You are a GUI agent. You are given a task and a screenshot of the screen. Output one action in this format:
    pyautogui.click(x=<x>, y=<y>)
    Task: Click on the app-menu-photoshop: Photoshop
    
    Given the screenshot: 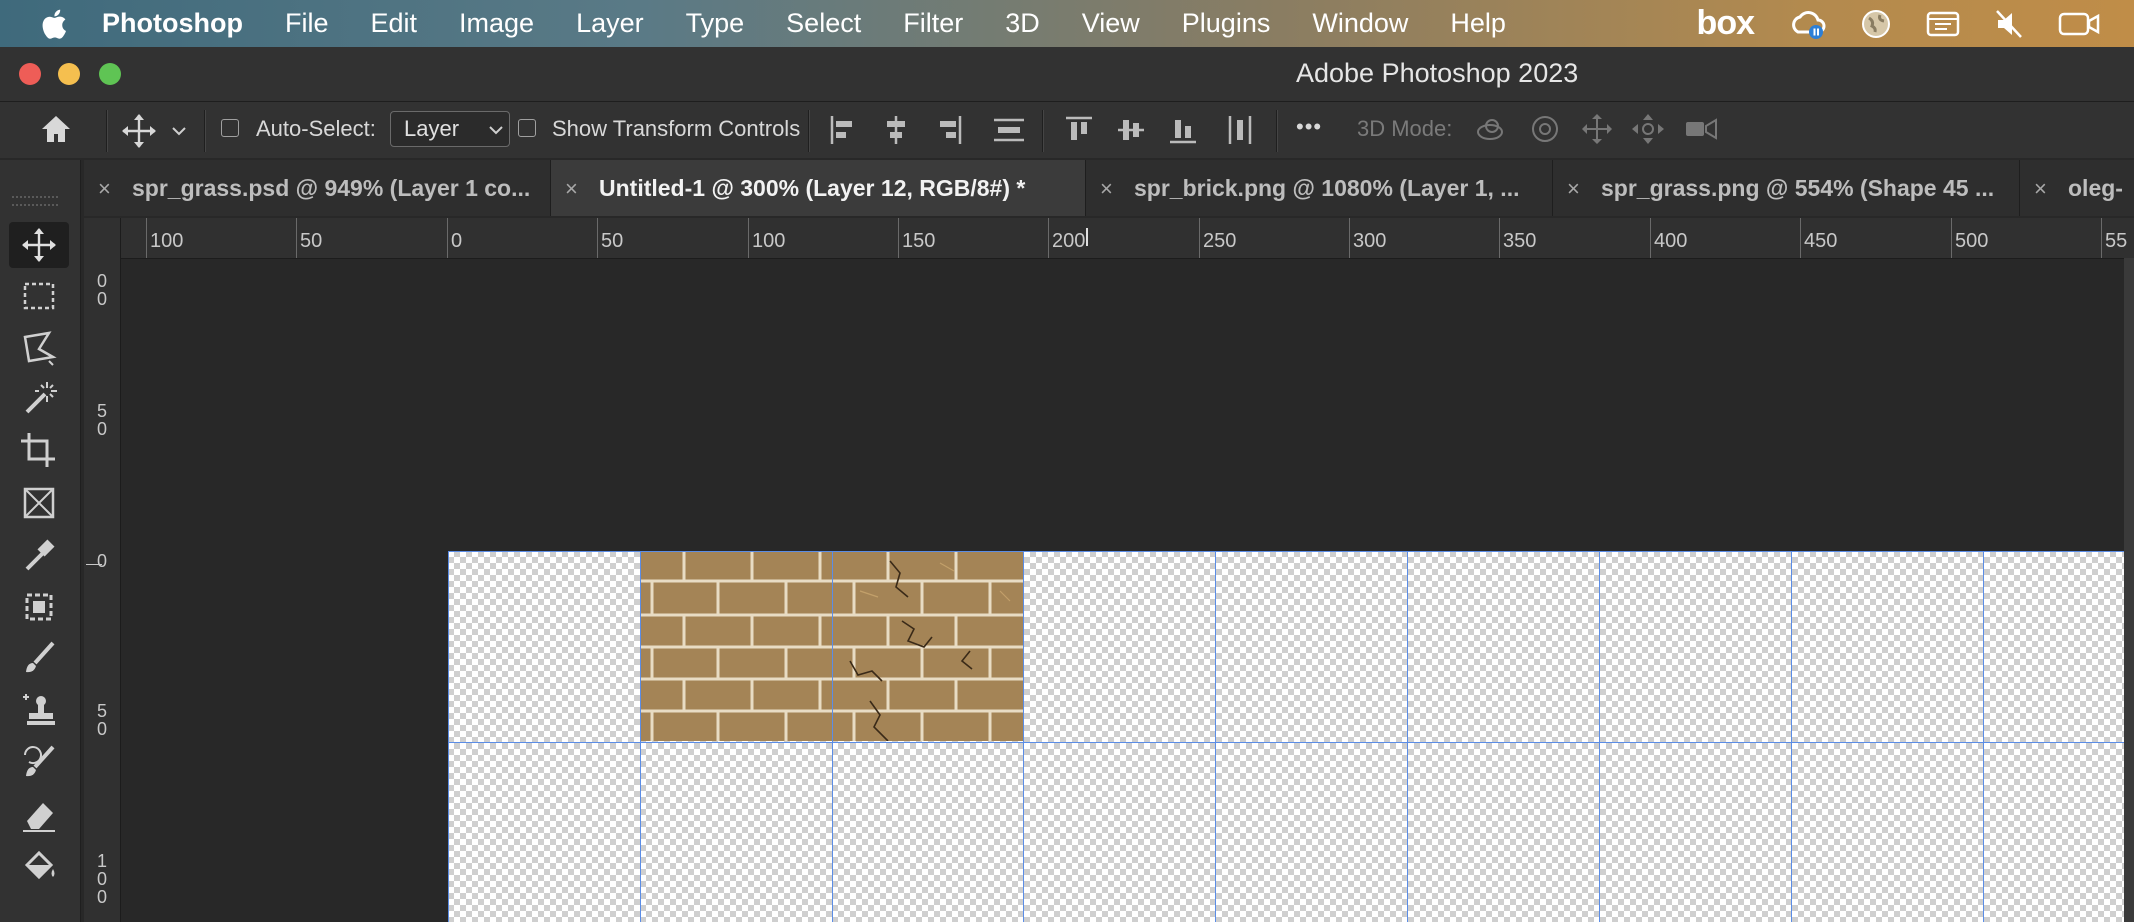 What is the action you would take?
    pyautogui.click(x=172, y=23)
    